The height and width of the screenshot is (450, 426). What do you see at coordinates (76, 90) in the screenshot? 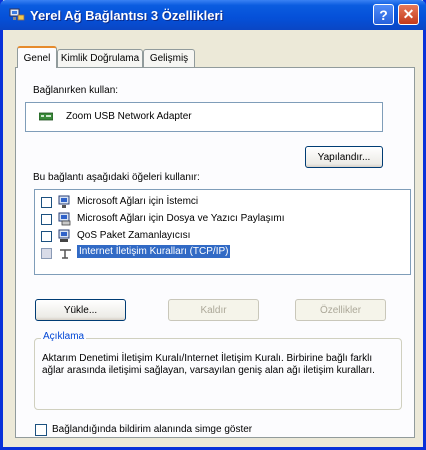
I see `connect-using-label: Bağlanırken kullan:` at bounding box center [76, 90].